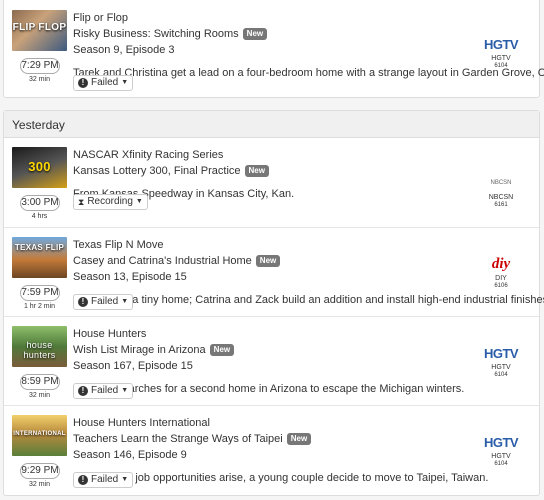 The image size is (544, 500). I want to click on thumbnail-text: INTERNATIONAL, so click(39, 434).